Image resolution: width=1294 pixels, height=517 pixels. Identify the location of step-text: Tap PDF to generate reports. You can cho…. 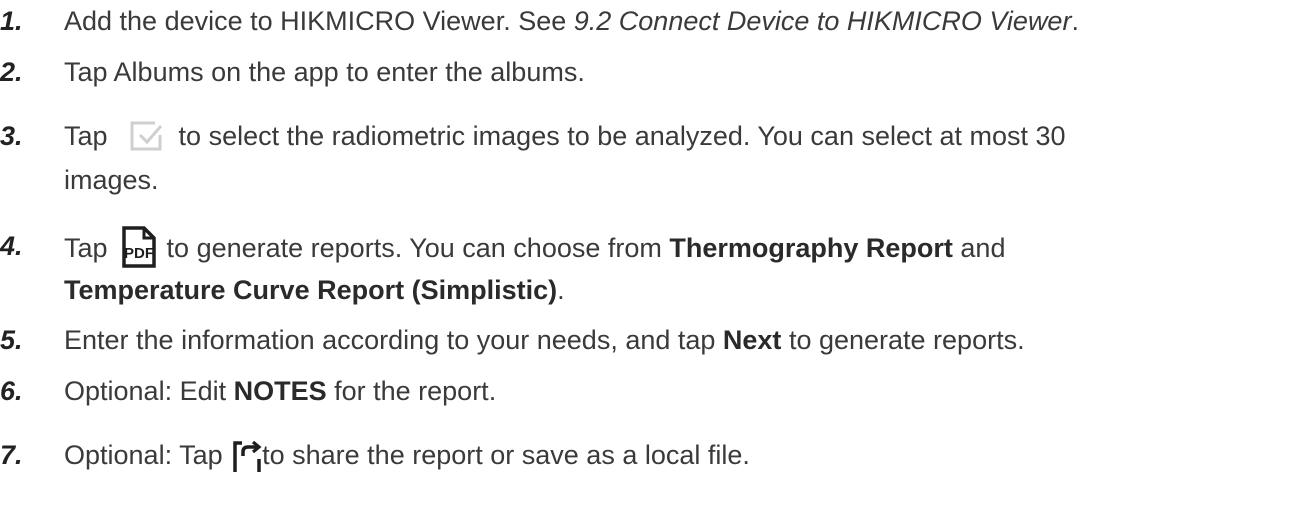
(534, 248).